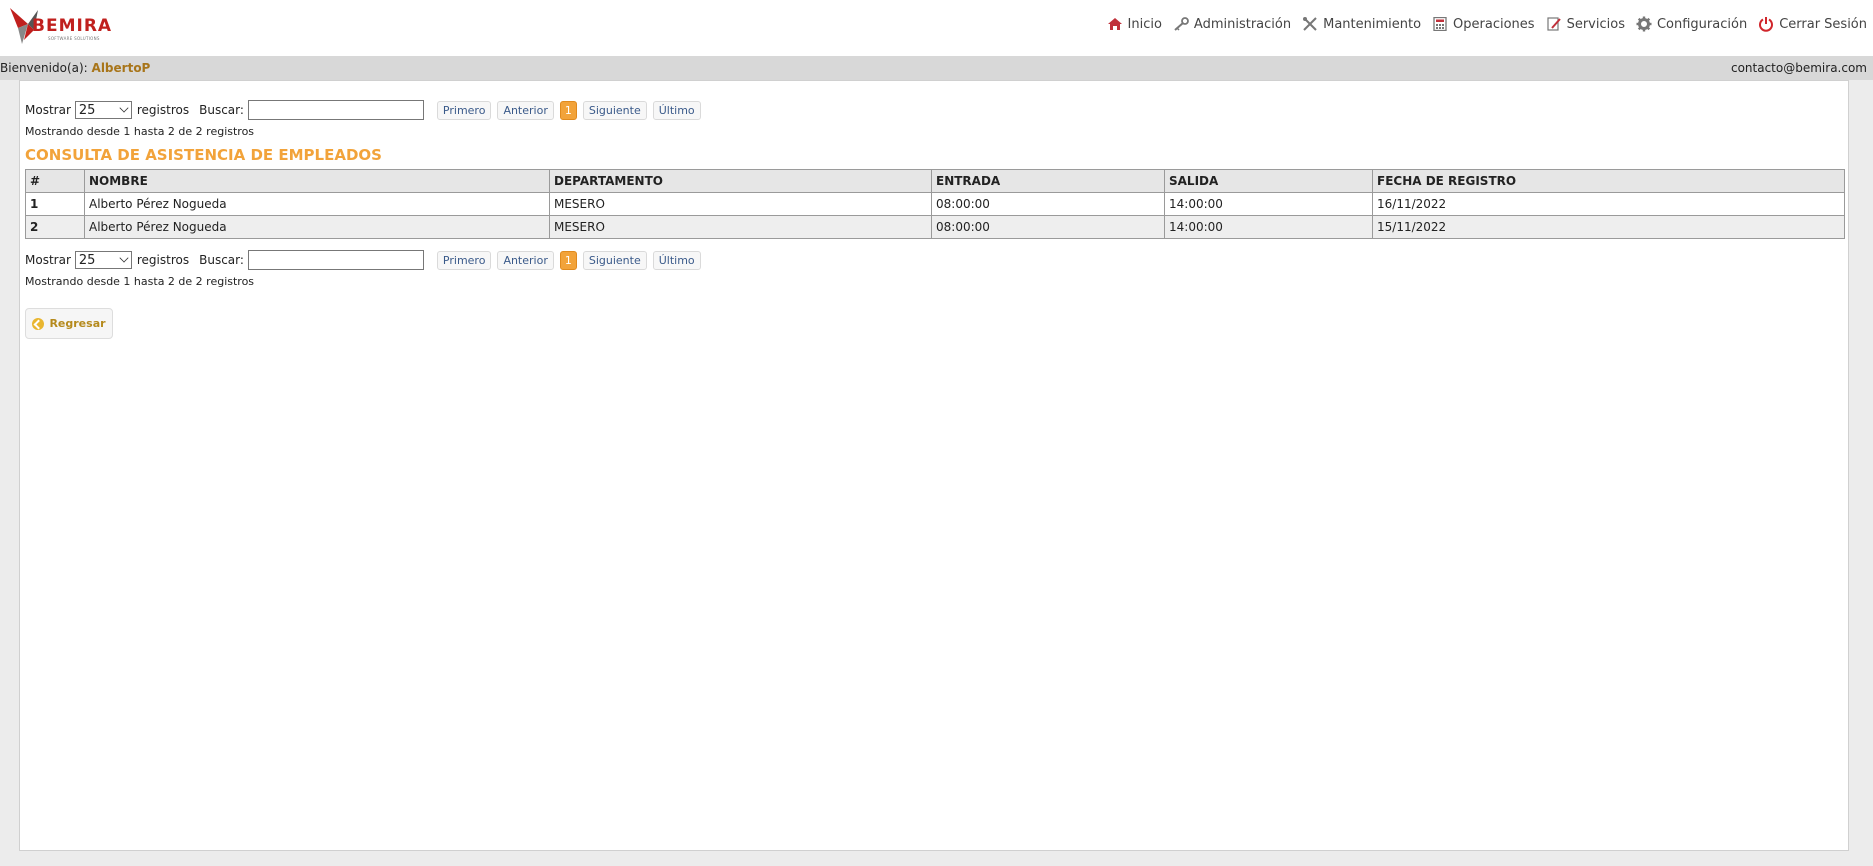  What do you see at coordinates (1242, 24) in the screenshot?
I see `nav-label: Administración` at bounding box center [1242, 24].